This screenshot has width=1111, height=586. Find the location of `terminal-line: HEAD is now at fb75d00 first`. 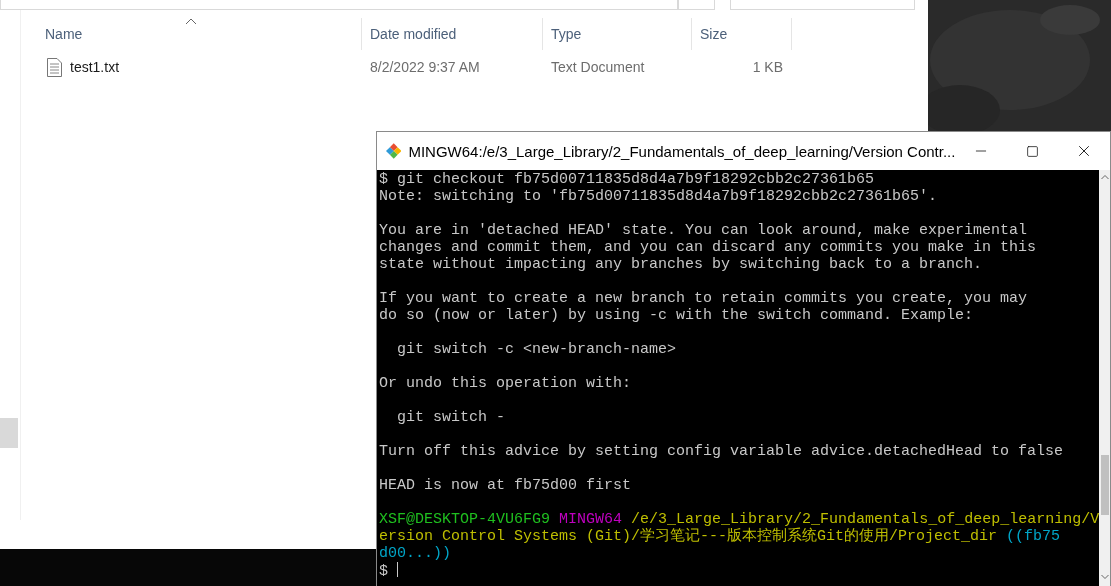

terminal-line: HEAD is now at fb75d00 first is located at coordinates (505, 485).